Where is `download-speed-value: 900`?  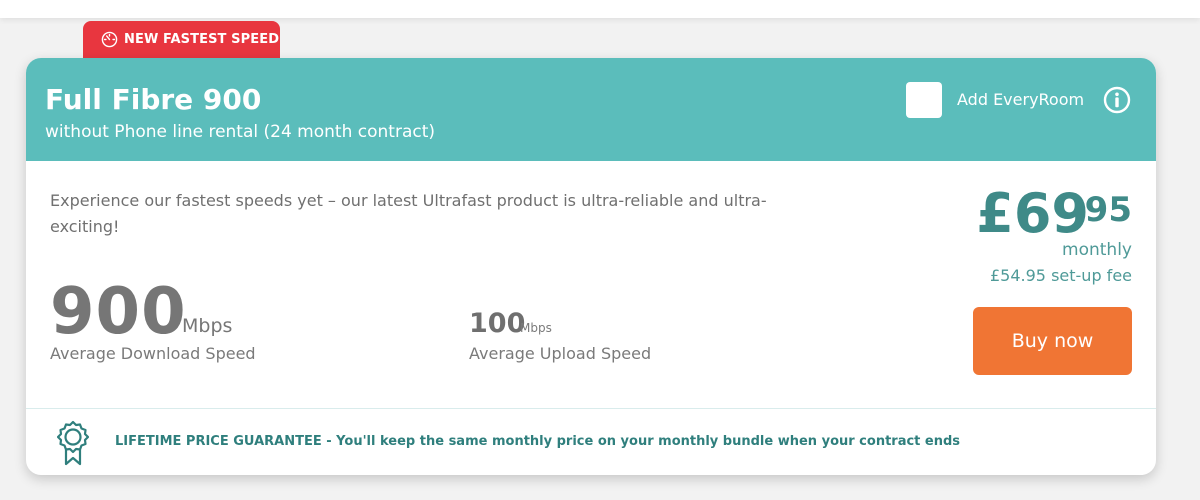 download-speed-value: 900 is located at coordinates (118, 312).